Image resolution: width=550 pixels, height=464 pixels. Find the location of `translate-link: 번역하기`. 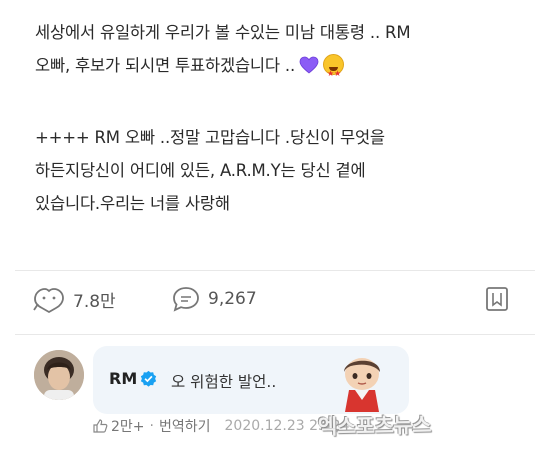

translate-link: 번역하기 is located at coordinates (185, 426).